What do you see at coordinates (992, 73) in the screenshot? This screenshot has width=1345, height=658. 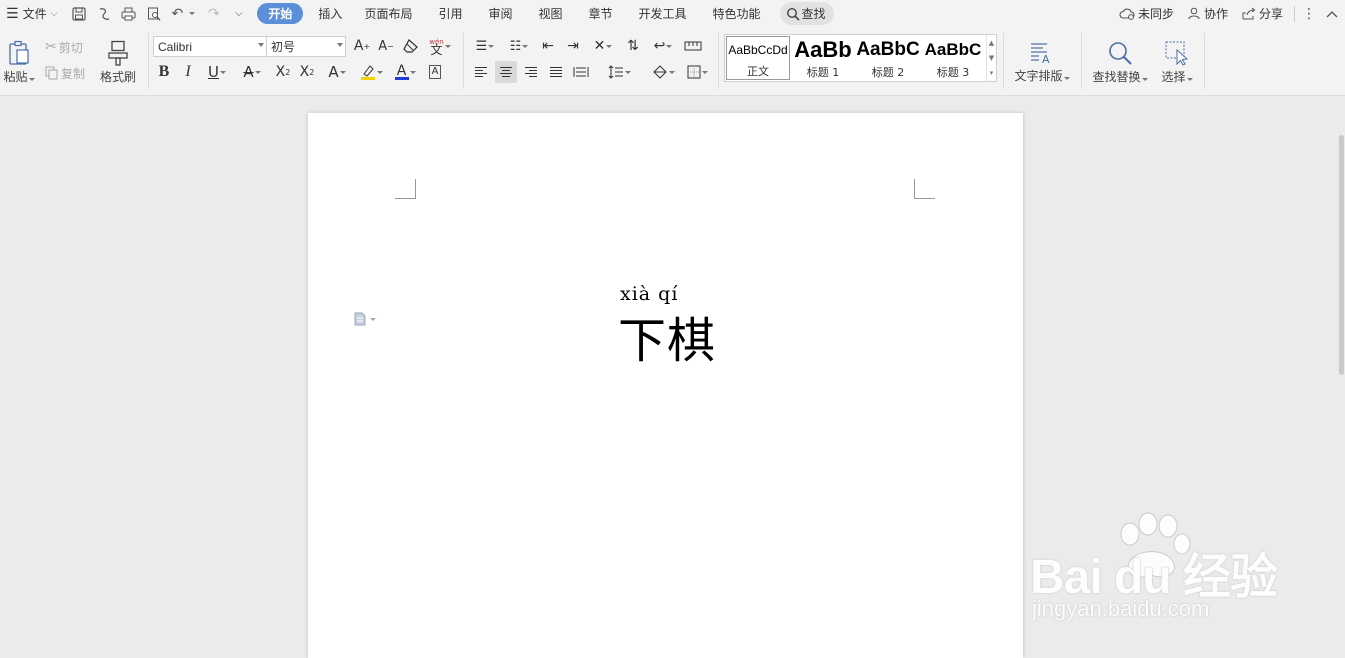 I see `expand-icon: ▾` at bounding box center [992, 73].